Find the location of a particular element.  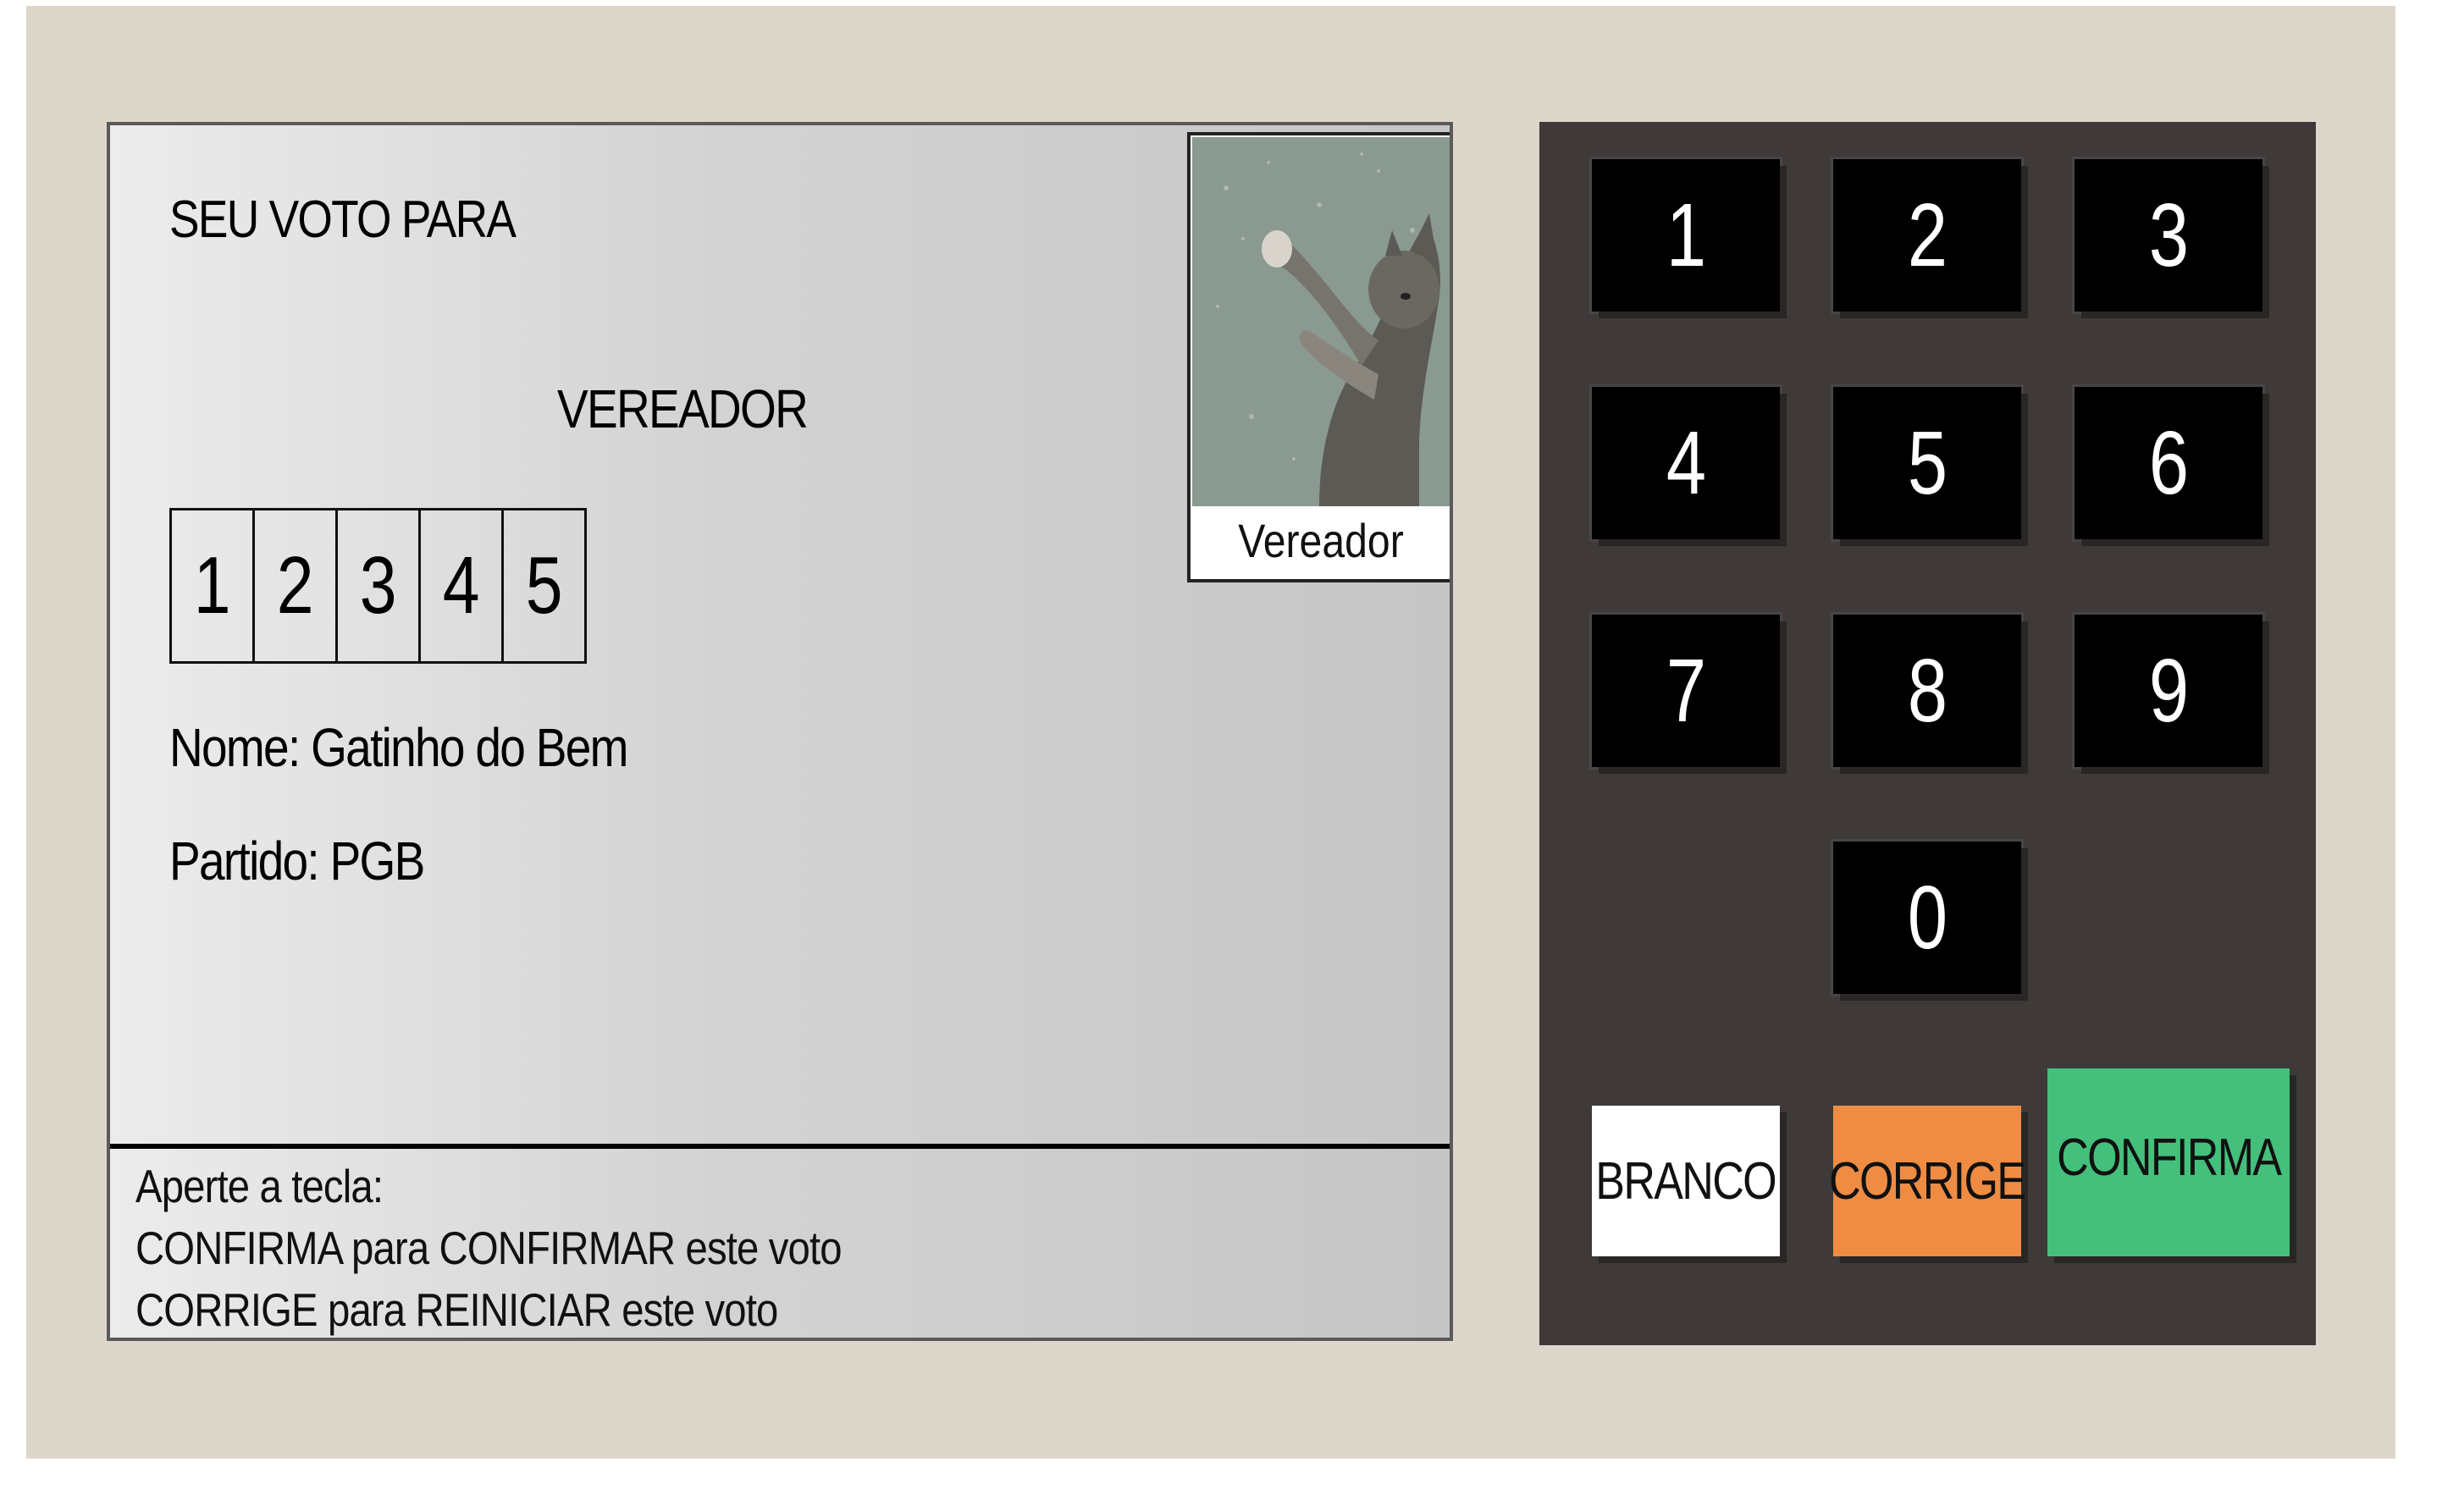

vote-digit: 4 is located at coordinates (461, 586).